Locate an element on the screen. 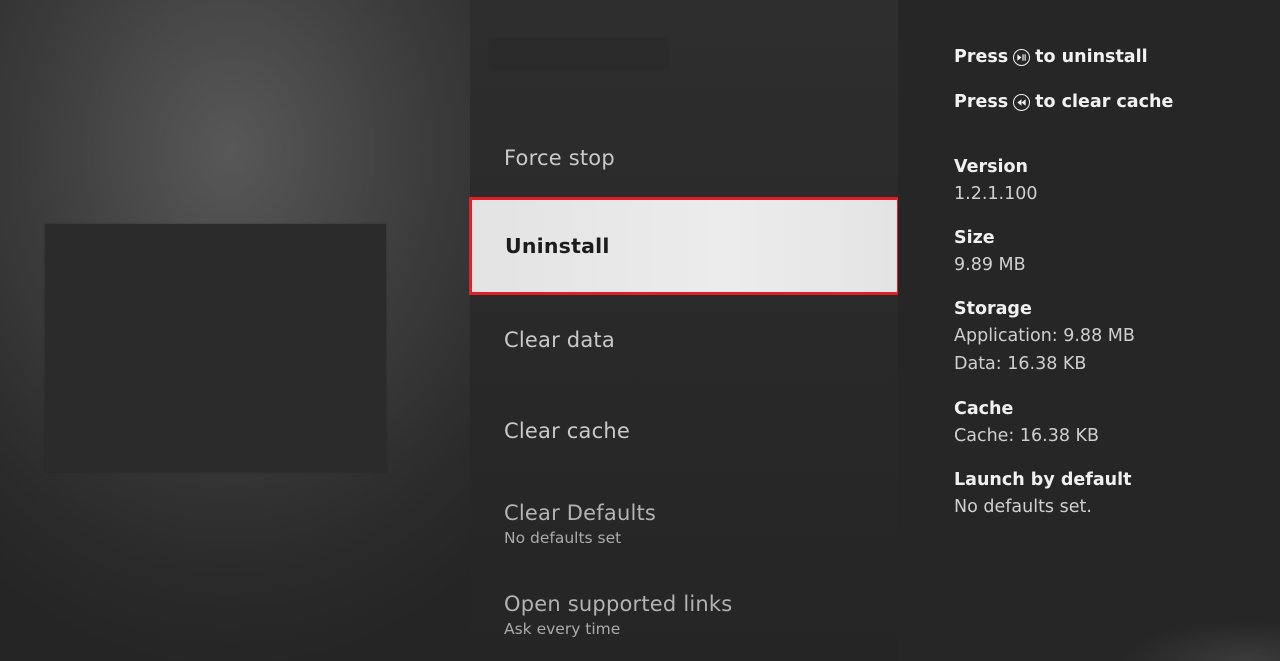 The width and height of the screenshot is (1280, 661). clear-data-button: Clear data is located at coordinates (684, 339).